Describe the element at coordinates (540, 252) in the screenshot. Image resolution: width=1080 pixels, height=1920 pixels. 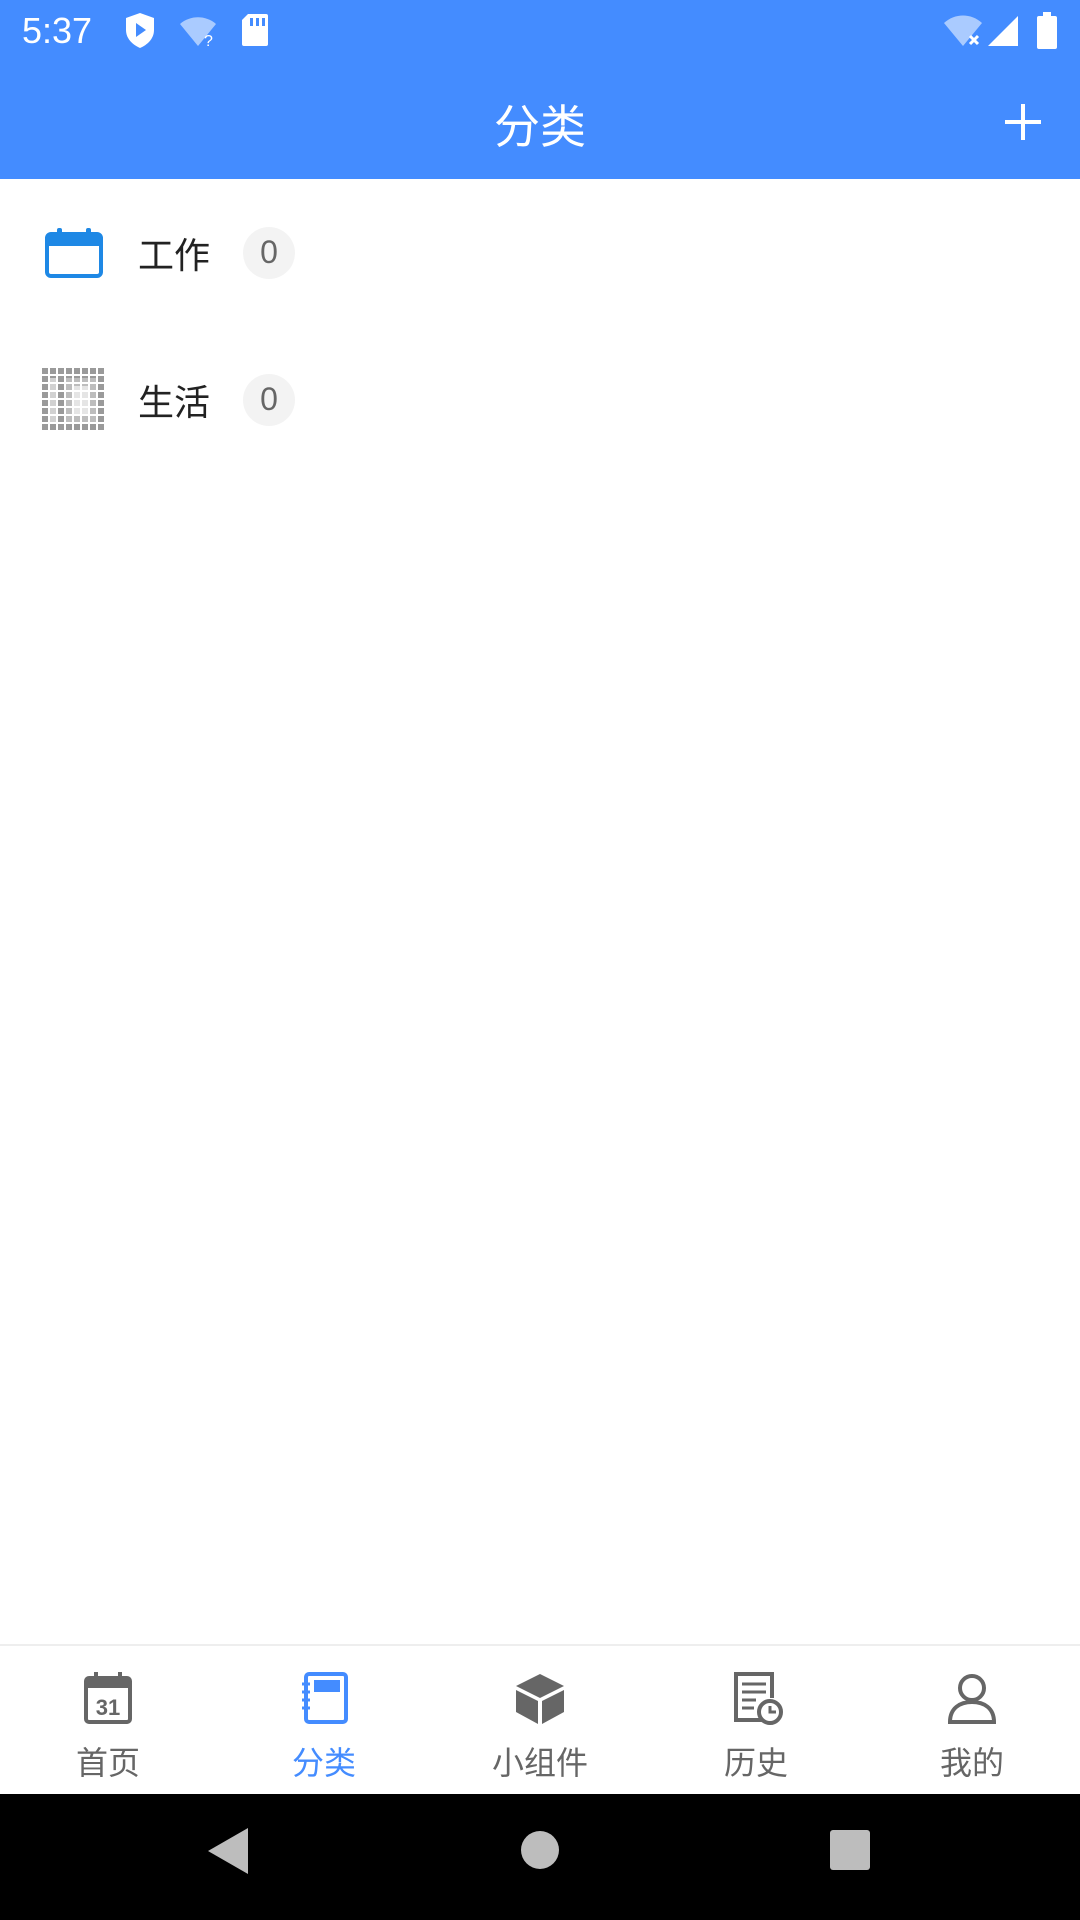
I see `category-item-work: 工作 0` at that location.